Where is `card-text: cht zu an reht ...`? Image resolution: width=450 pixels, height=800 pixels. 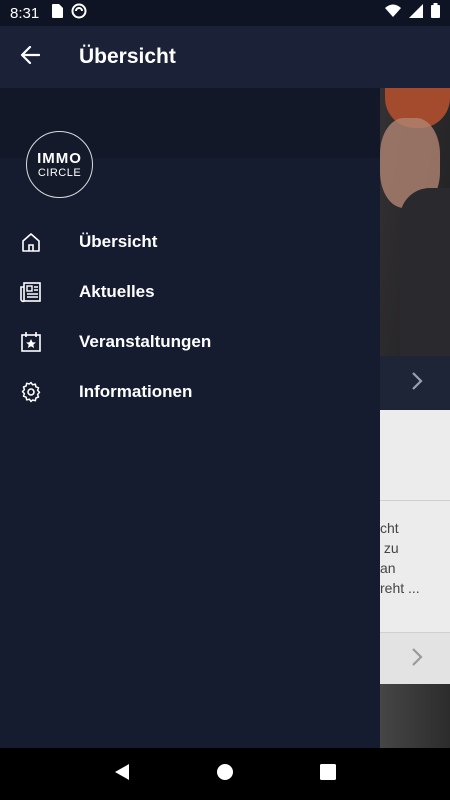 card-text: cht zu an reht ... is located at coordinates (400, 558).